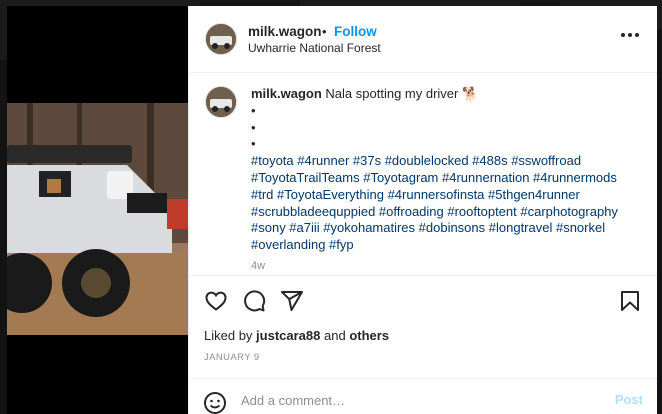  What do you see at coordinates (355, 31) in the screenshot?
I see `follow-button: Follow` at bounding box center [355, 31].